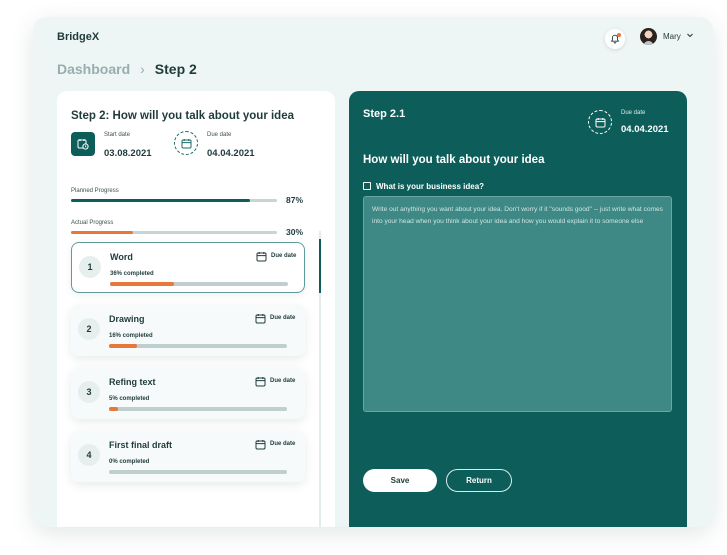 The height and width of the screenshot is (555, 727). I want to click on substep-title: Word, so click(121, 257).